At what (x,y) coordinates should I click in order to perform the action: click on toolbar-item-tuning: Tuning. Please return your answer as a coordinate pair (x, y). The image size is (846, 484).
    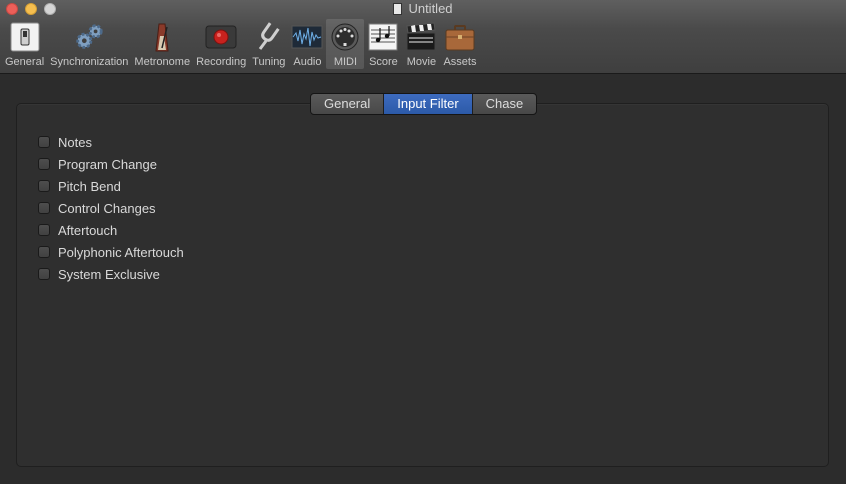
    Looking at the image, I should click on (268, 44).